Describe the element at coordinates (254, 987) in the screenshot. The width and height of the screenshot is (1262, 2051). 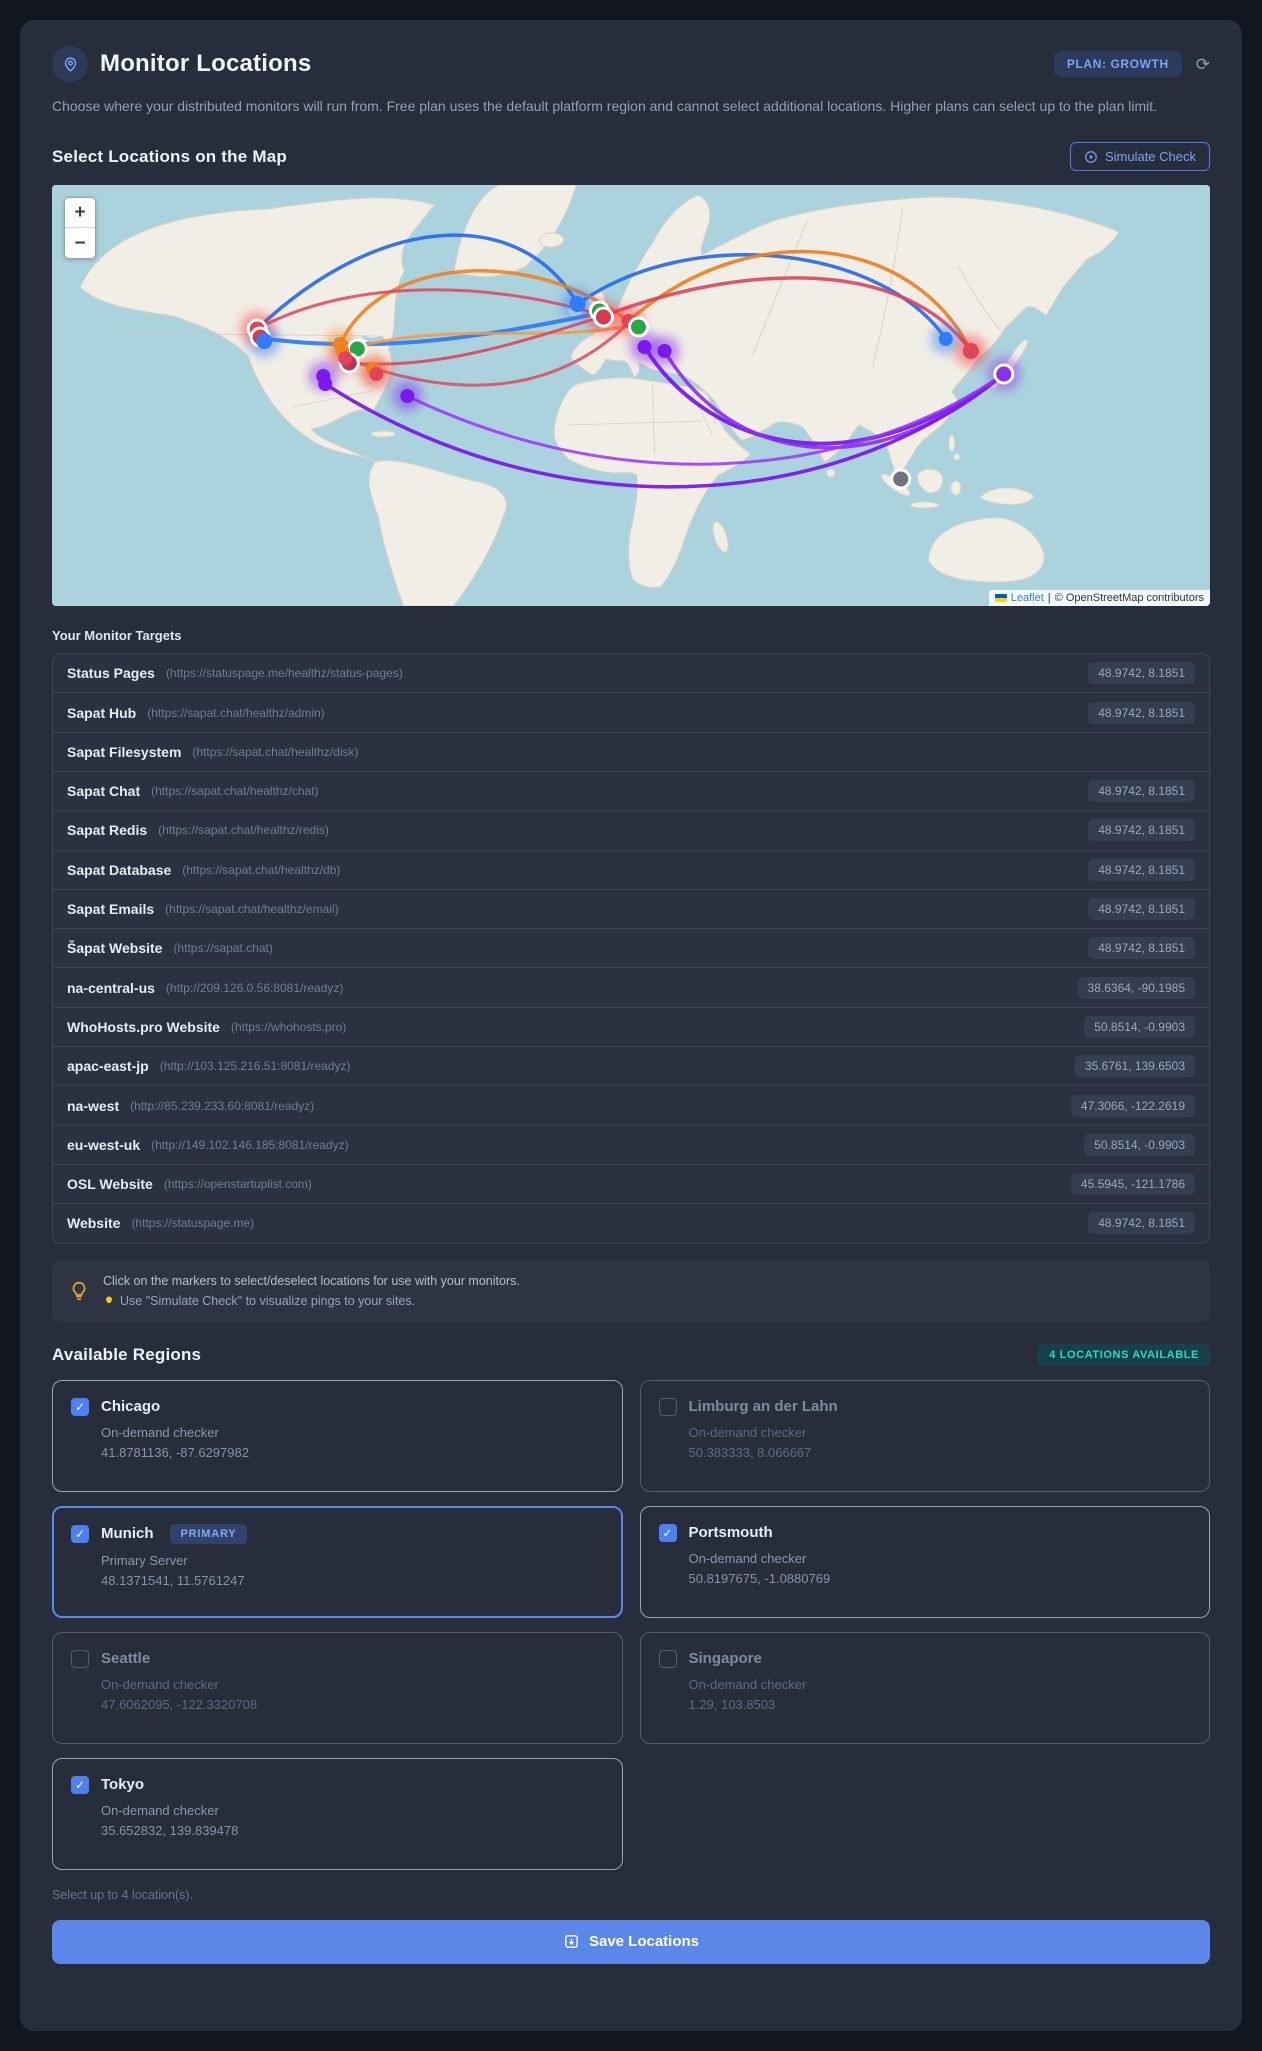
I see `target-url: (http://209.126.0.56:8081/readyz)` at that location.